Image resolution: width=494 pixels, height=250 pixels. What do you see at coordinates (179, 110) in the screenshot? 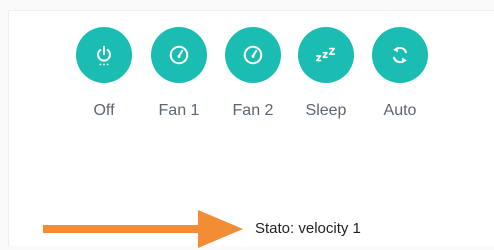
I see `fan-1-label: Fan 1` at bounding box center [179, 110].